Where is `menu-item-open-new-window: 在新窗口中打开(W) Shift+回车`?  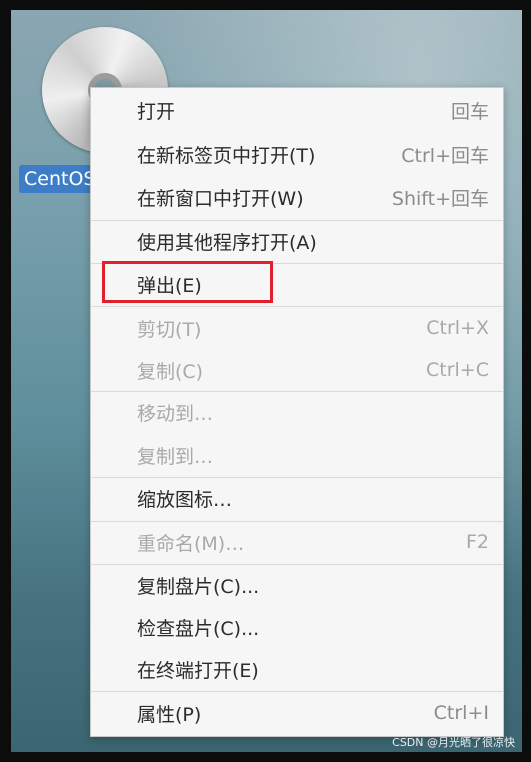 menu-item-open-new-window: 在新窗口中打开(W) Shift+回车 is located at coordinates (297, 197).